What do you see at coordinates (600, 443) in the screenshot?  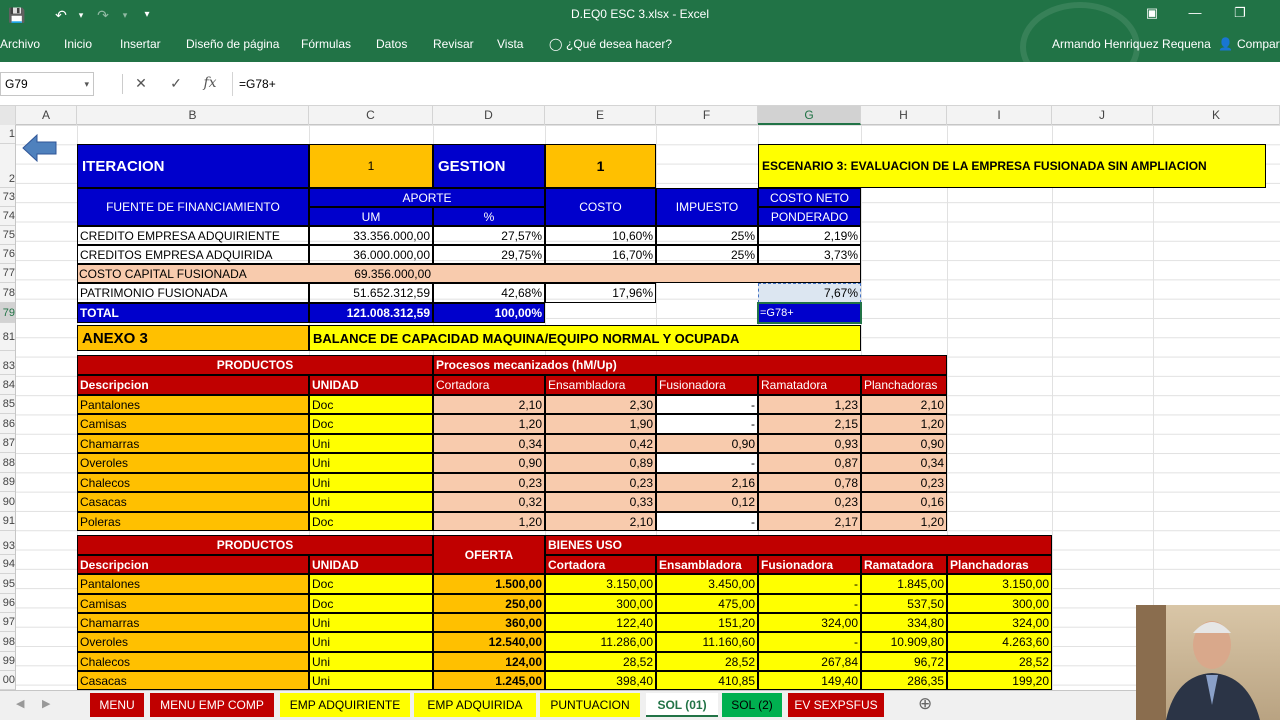 I see `t1-value: 0,42` at bounding box center [600, 443].